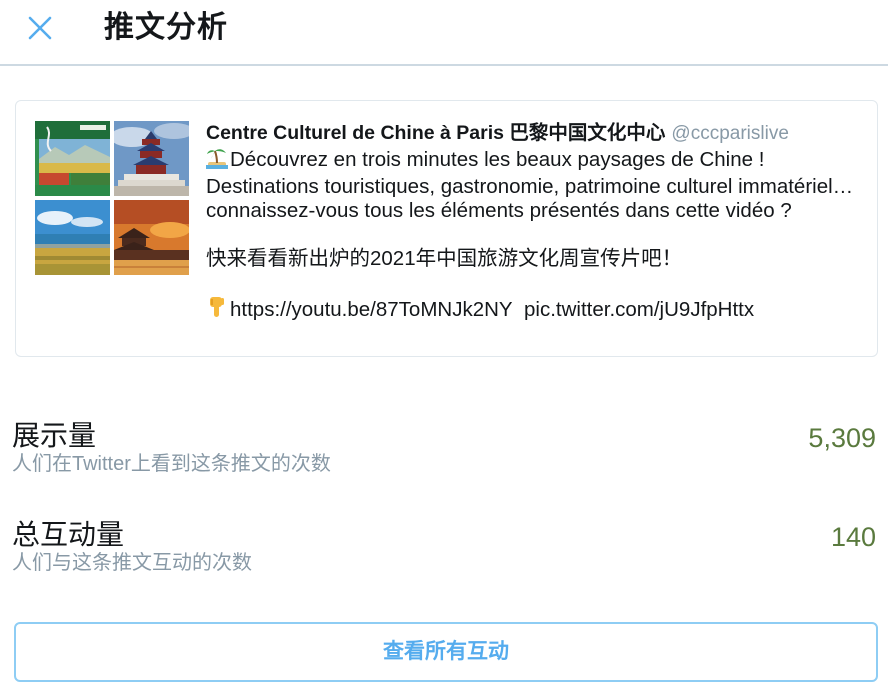 The width and height of the screenshot is (888, 698). What do you see at coordinates (446, 652) in the screenshot?
I see `view-all-engagements-button: 查看所有互动` at bounding box center [446, 652].